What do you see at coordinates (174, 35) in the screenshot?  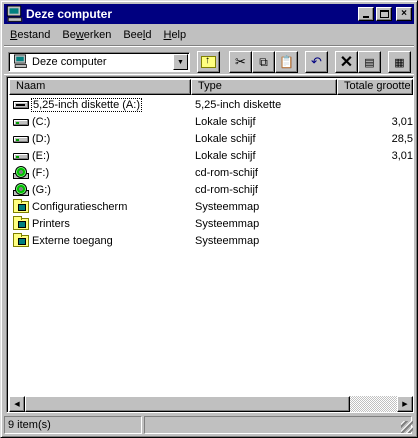 I see `menu-help: Help` at bounding box center [174, 35].